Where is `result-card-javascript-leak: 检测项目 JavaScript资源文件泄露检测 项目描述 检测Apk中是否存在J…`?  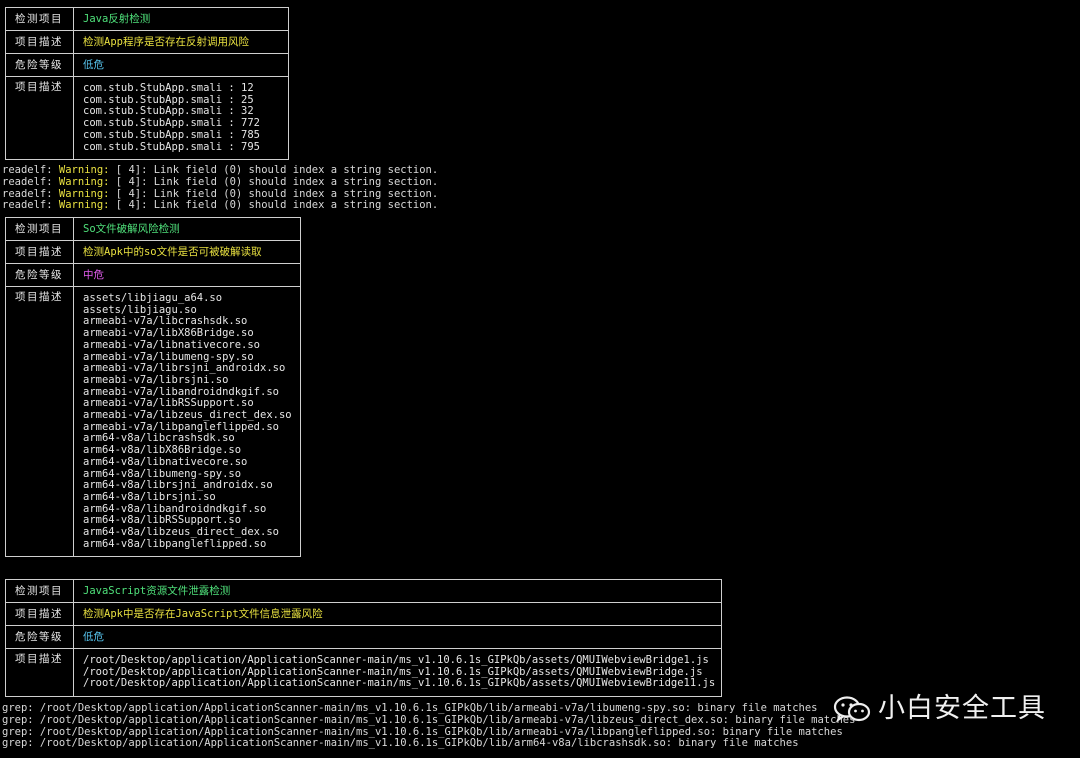 result-card-javascript-leak: 检测项目 JavaScript资源文件泄露检测 项目描述 检测Apk中是否存在J… is located at coordinates (363, 638).